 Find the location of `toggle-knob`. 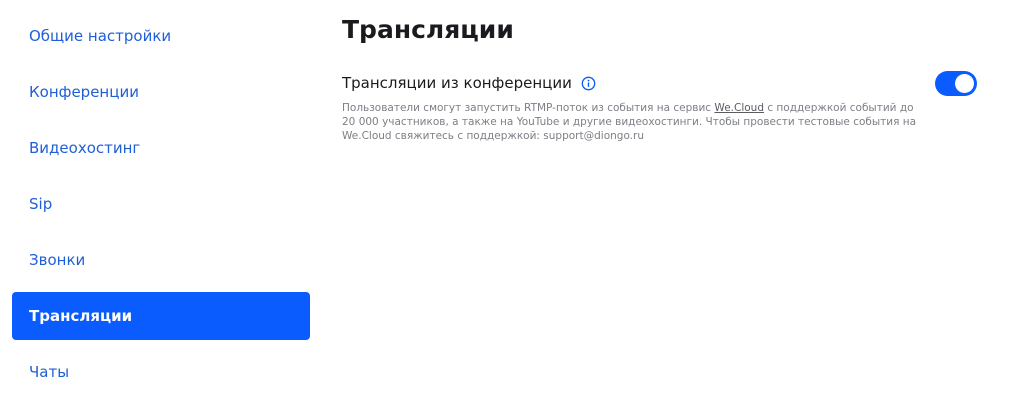

toggle-knob is located at coordinates (964, 83).